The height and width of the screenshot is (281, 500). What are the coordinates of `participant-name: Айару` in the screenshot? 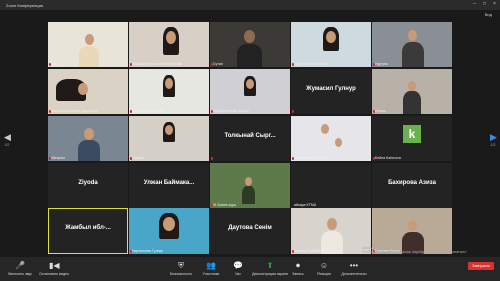 It's located at (56, 64).